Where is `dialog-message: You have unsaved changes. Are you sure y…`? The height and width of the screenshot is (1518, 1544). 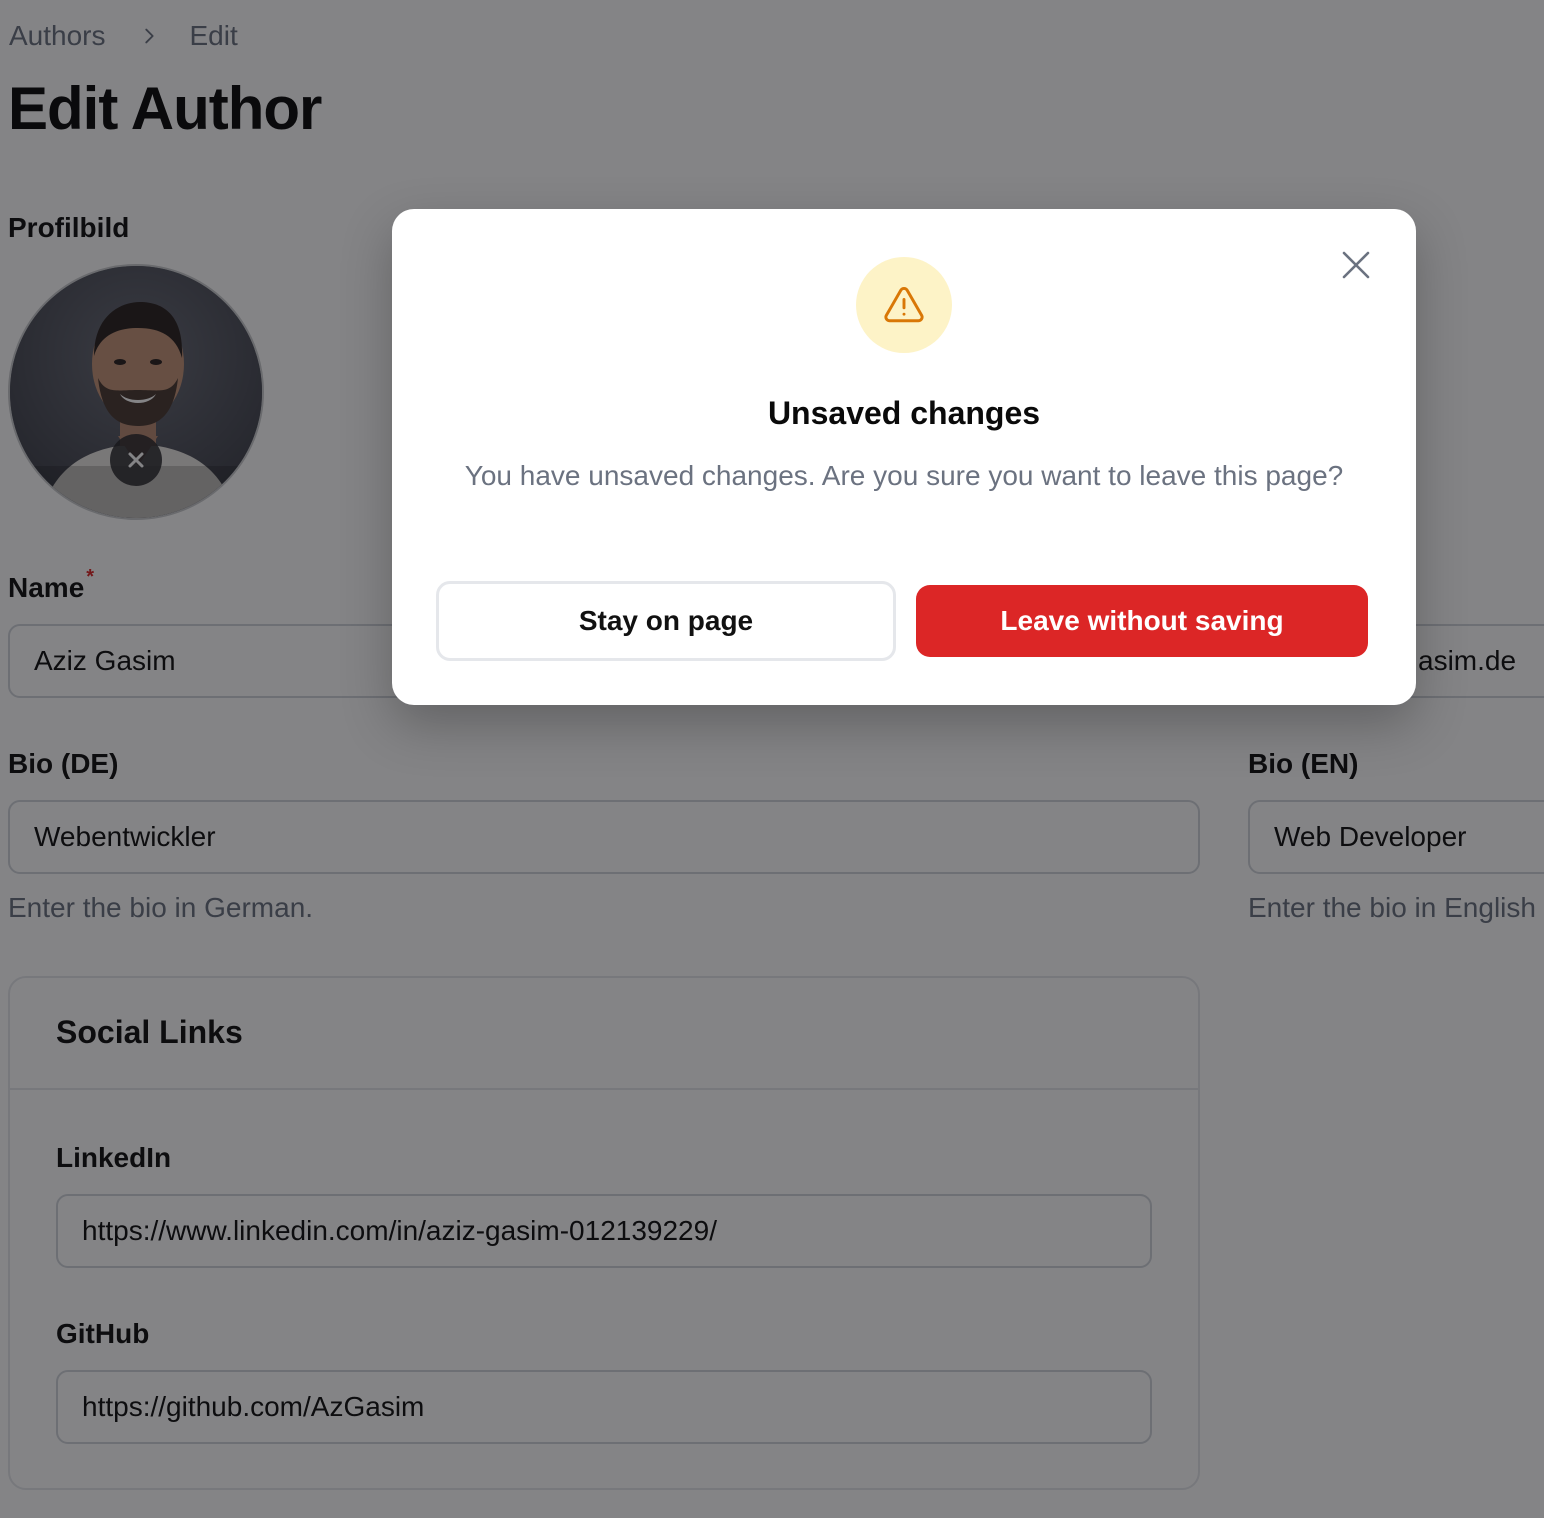
dialog-message: You have unsaved changes. Are you sure y… is located at coordinates (904, 475).